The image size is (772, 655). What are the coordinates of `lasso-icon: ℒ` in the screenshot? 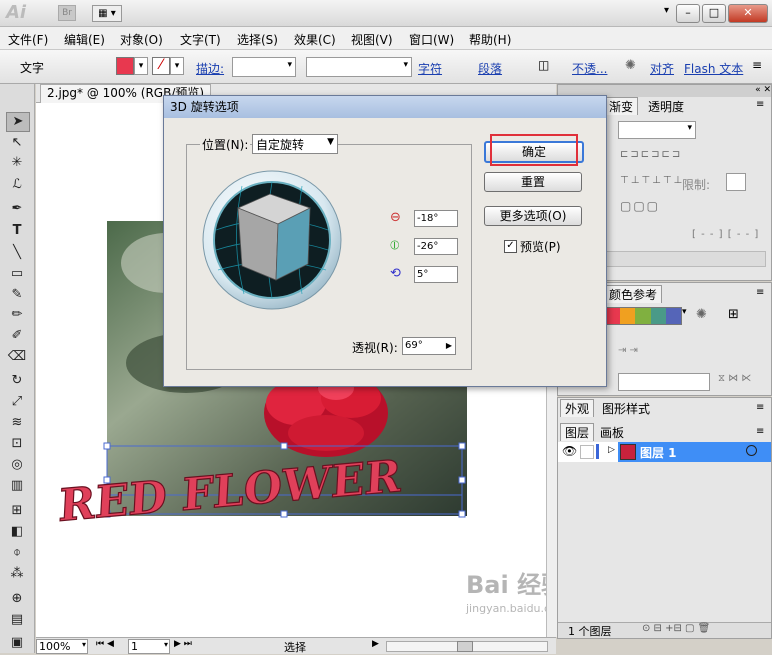 It's located at (17, 185).